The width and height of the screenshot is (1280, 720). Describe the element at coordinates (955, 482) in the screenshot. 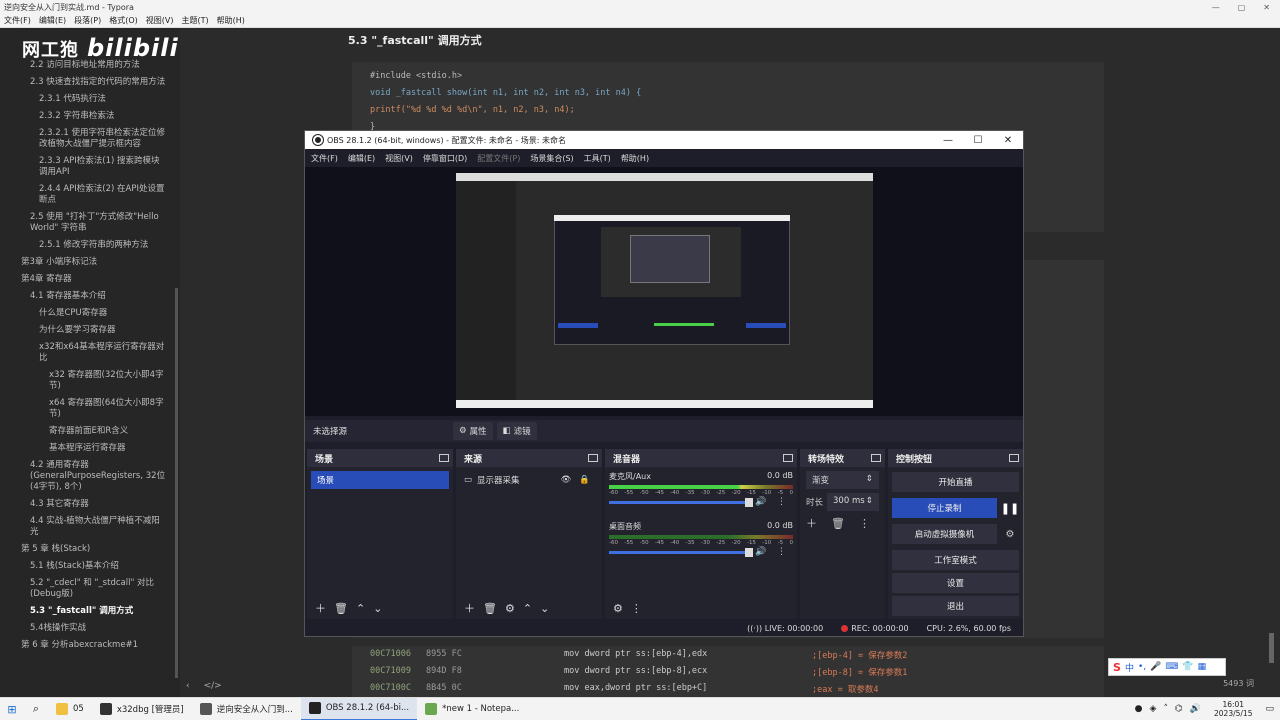

I see `start-stream-button: 开始直播` at that location.